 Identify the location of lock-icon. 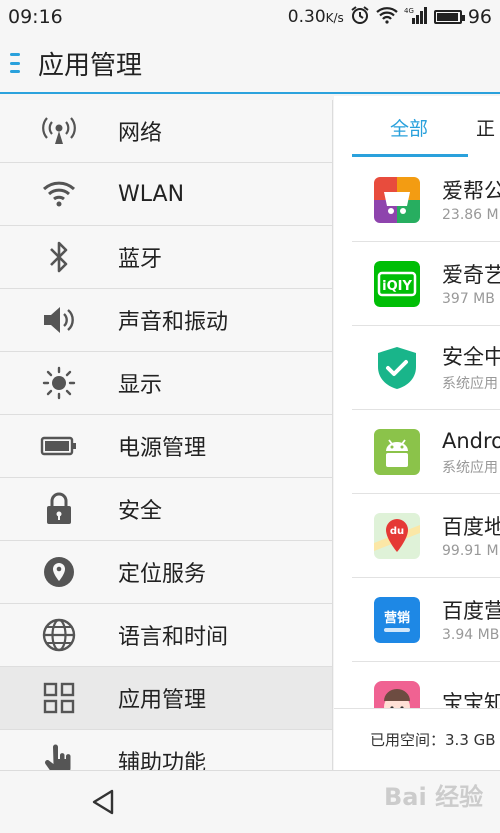
(59, 509).